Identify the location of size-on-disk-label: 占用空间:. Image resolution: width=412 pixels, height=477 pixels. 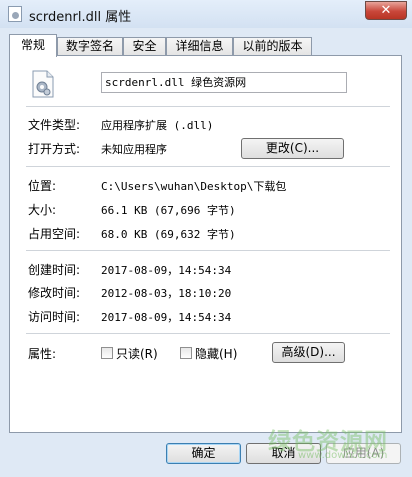
(54, 234).